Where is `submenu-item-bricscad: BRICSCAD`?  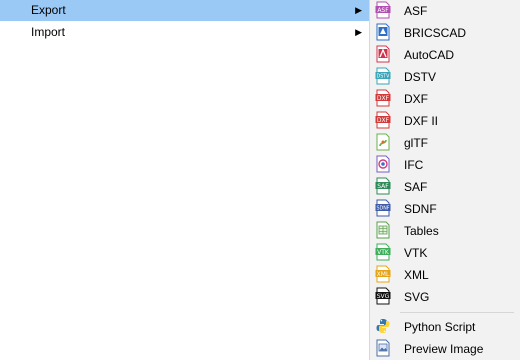
submenu-item-bricscad: BRICSCAD is located at coordinates (445, 33).